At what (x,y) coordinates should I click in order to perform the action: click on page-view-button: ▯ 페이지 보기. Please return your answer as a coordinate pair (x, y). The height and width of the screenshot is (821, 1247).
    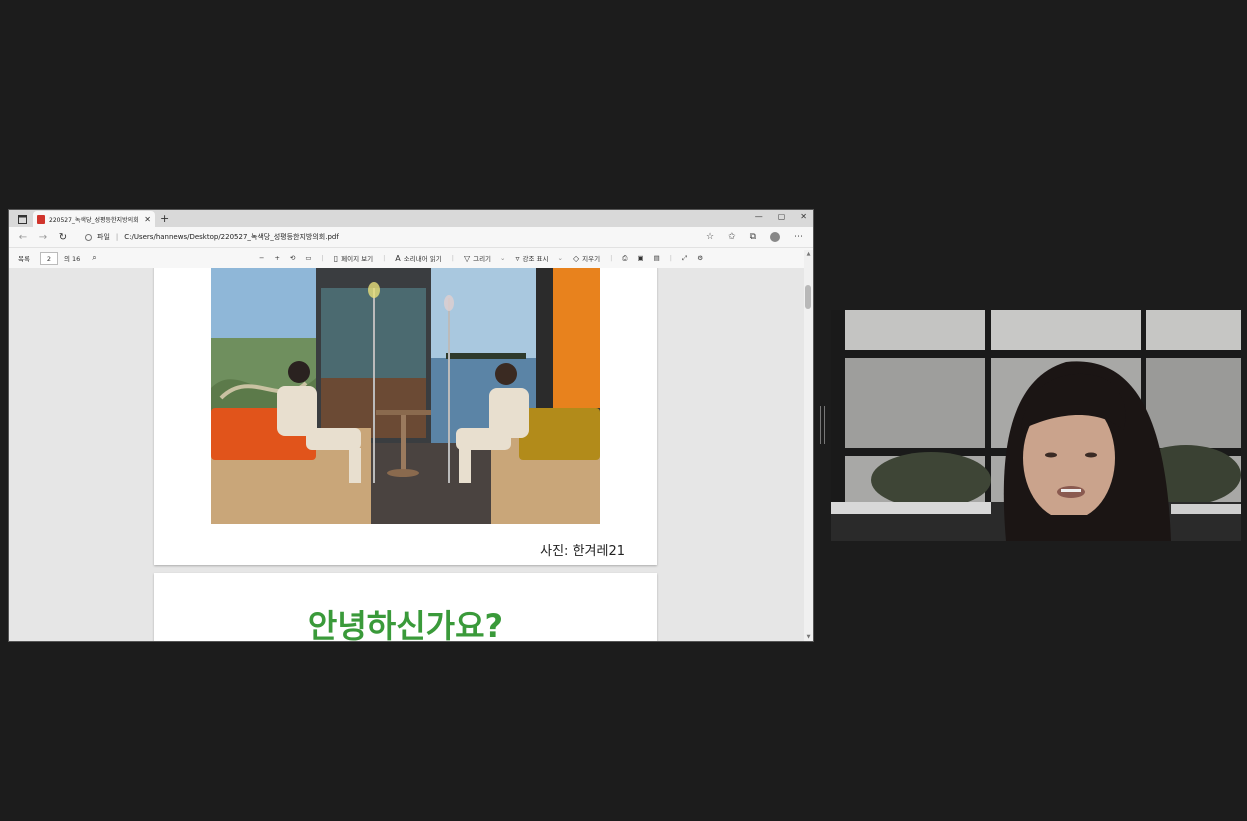
    Looking at the image, I should click on (353, 258).